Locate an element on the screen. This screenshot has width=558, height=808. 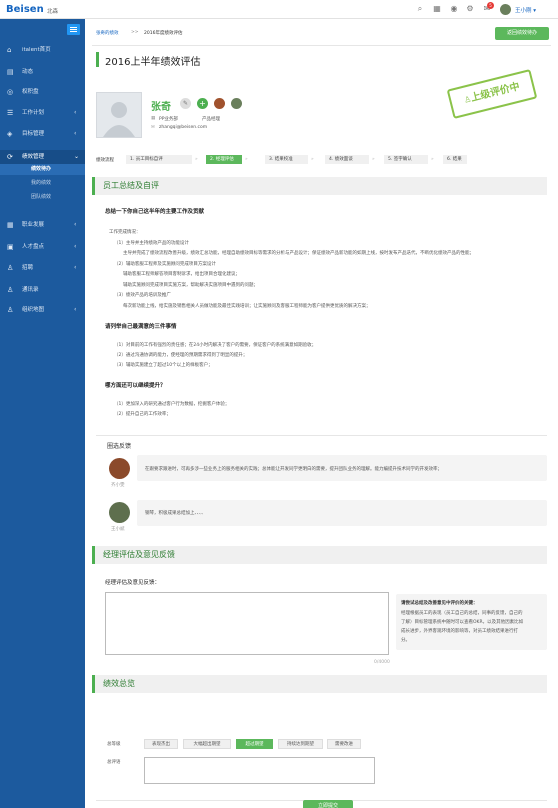
flow-label: 绩效流程 is located at coordinates (105, 160).